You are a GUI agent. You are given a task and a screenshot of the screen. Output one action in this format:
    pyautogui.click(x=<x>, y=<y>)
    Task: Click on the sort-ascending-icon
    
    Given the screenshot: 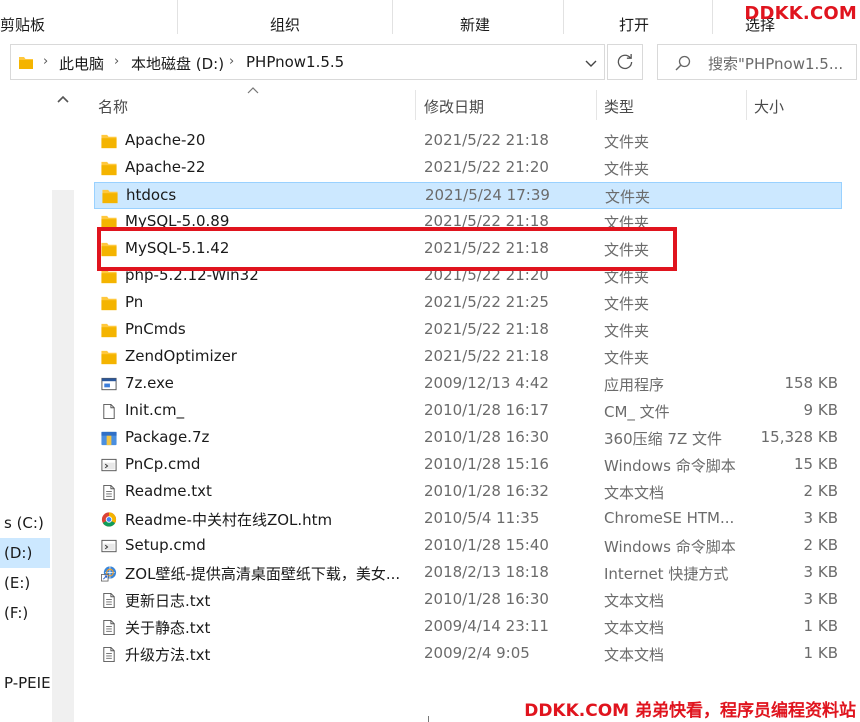 What is the action you would take?
    pyautogui.click(x=253, y=90)
    